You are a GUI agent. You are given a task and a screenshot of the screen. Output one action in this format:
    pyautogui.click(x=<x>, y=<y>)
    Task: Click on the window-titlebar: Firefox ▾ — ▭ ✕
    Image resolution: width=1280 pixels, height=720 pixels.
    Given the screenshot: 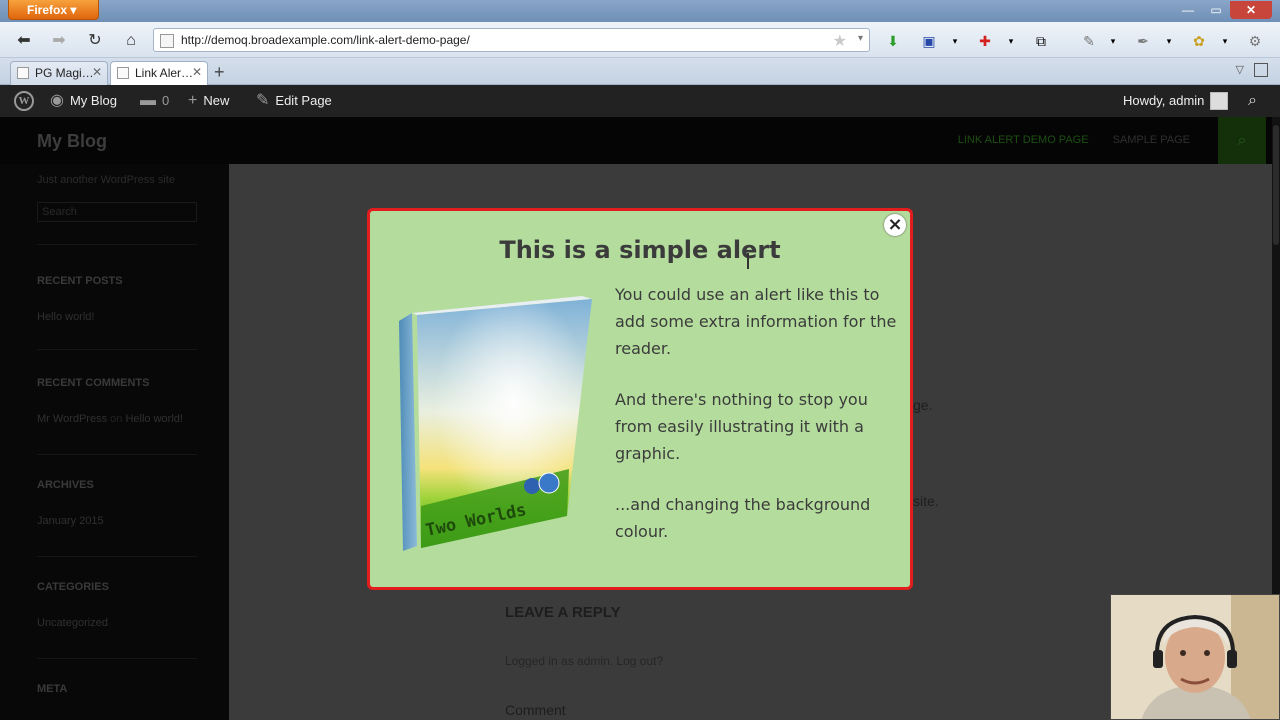 What is the action you would take?
    pyautogui.click(x=640, y=11)
    